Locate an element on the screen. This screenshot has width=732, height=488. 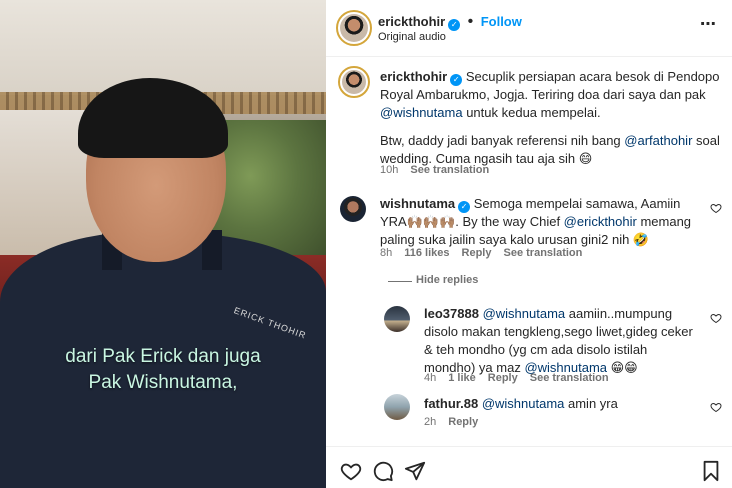
comment-meta: 8h 116 likes Reply See translation is located at coordinates (481, 253).